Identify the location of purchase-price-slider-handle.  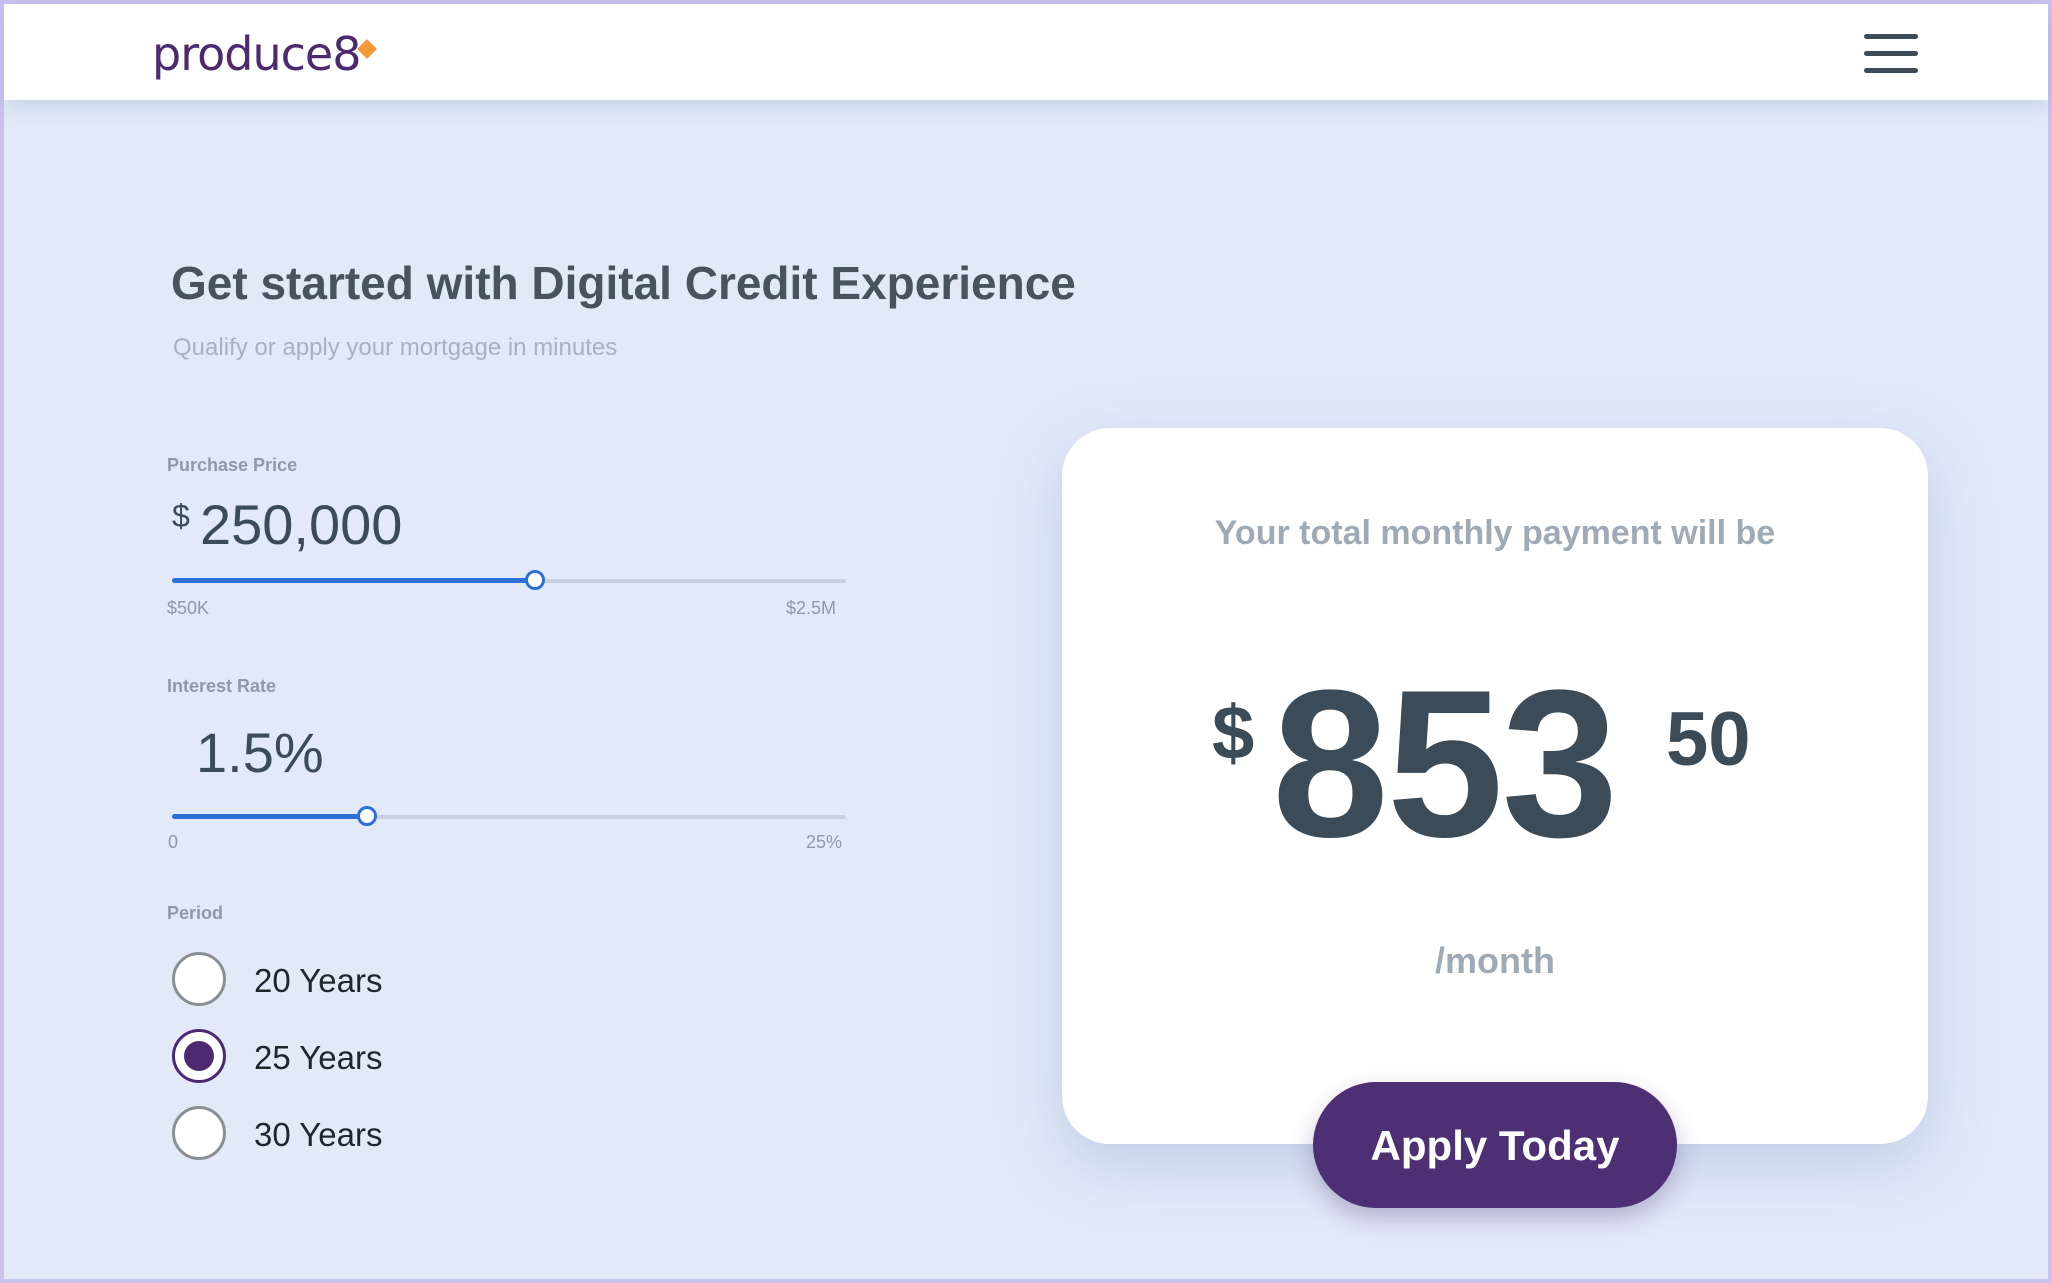
(535, 580).